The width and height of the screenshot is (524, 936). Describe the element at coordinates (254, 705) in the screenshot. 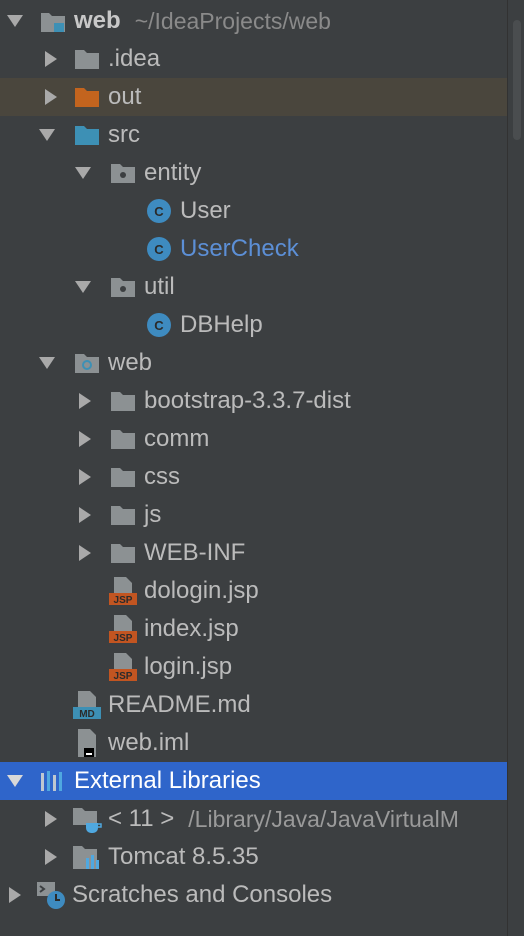

I see `tree-item-readme: MD README.md` at that location.